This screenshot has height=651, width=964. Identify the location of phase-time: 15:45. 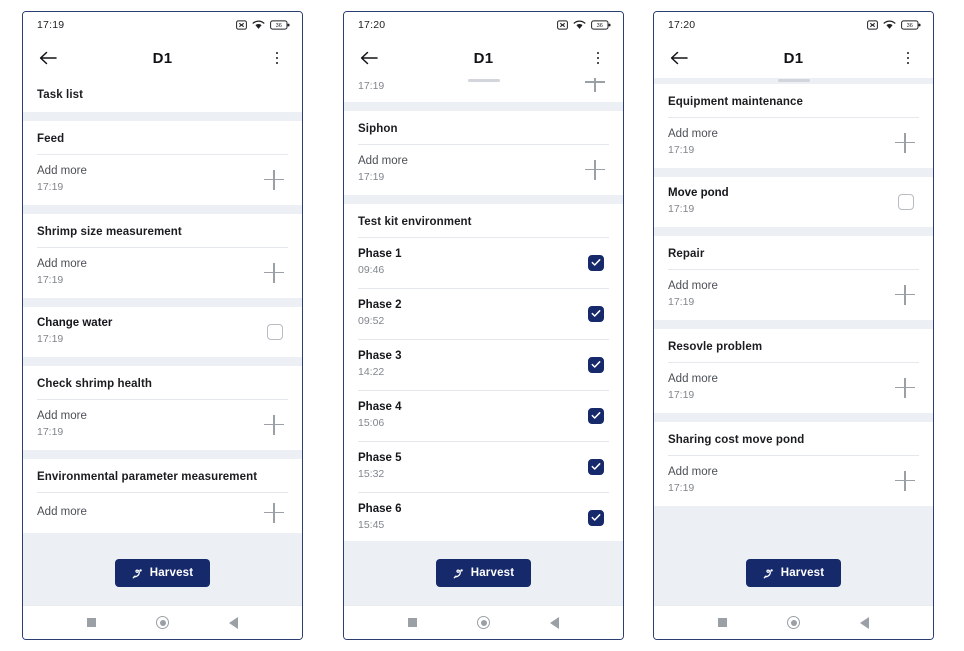
(371, 525).